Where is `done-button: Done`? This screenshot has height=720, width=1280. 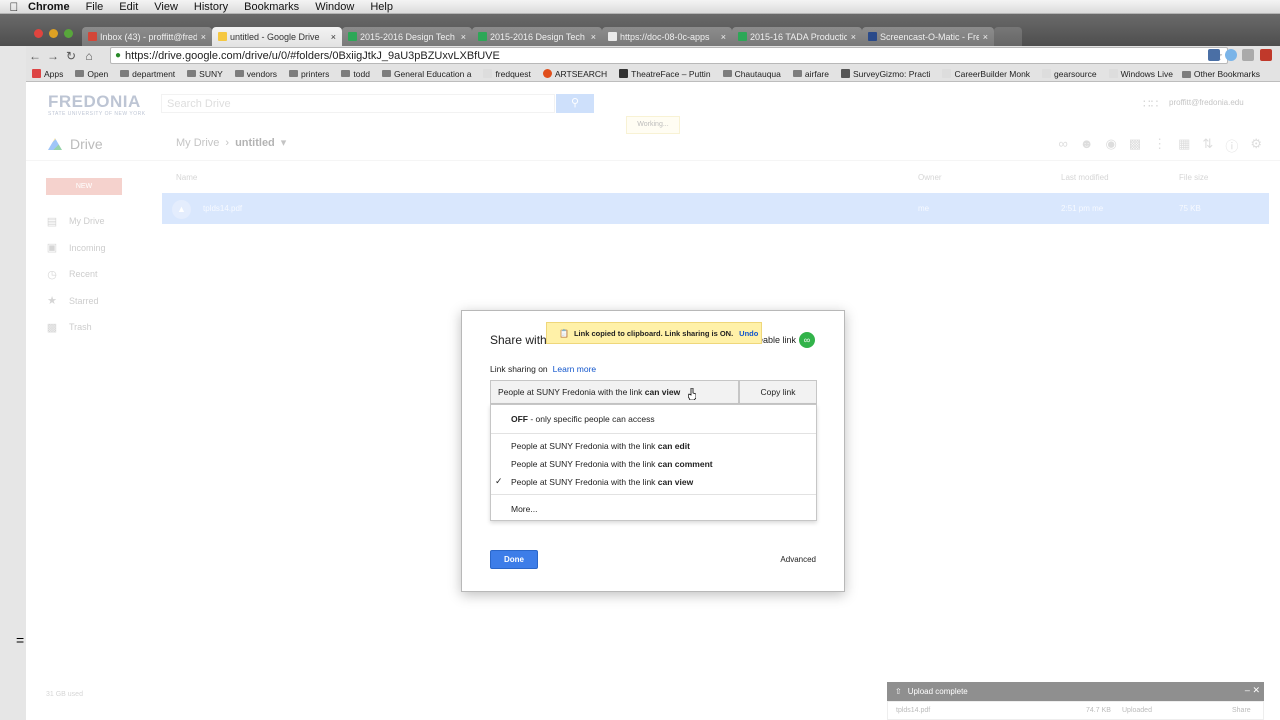
done-button: Done is located at coordinates (514, 559).